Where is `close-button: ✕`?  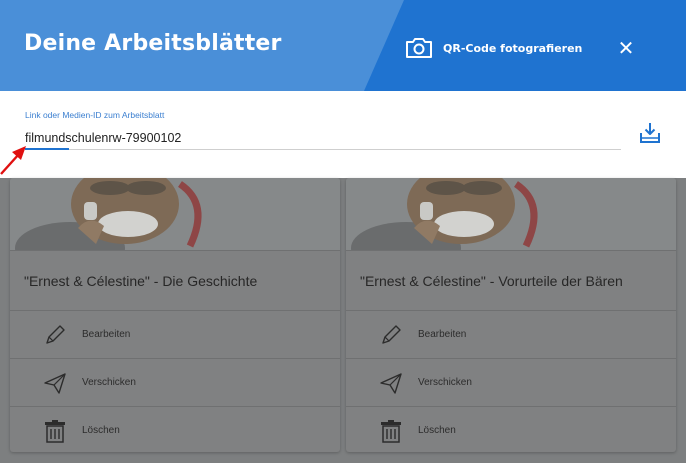
close-button: ✕ is located at coordinates (626, 48).